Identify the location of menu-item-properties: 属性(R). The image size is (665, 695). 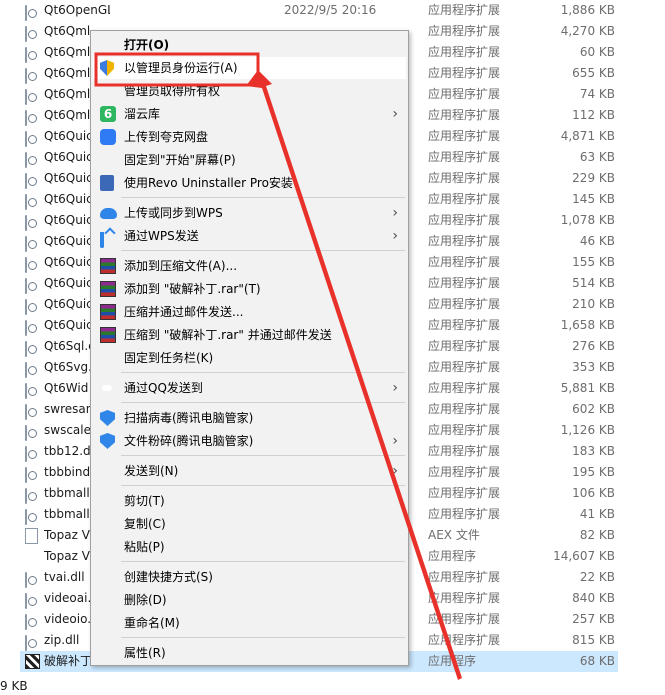
(249, 653).